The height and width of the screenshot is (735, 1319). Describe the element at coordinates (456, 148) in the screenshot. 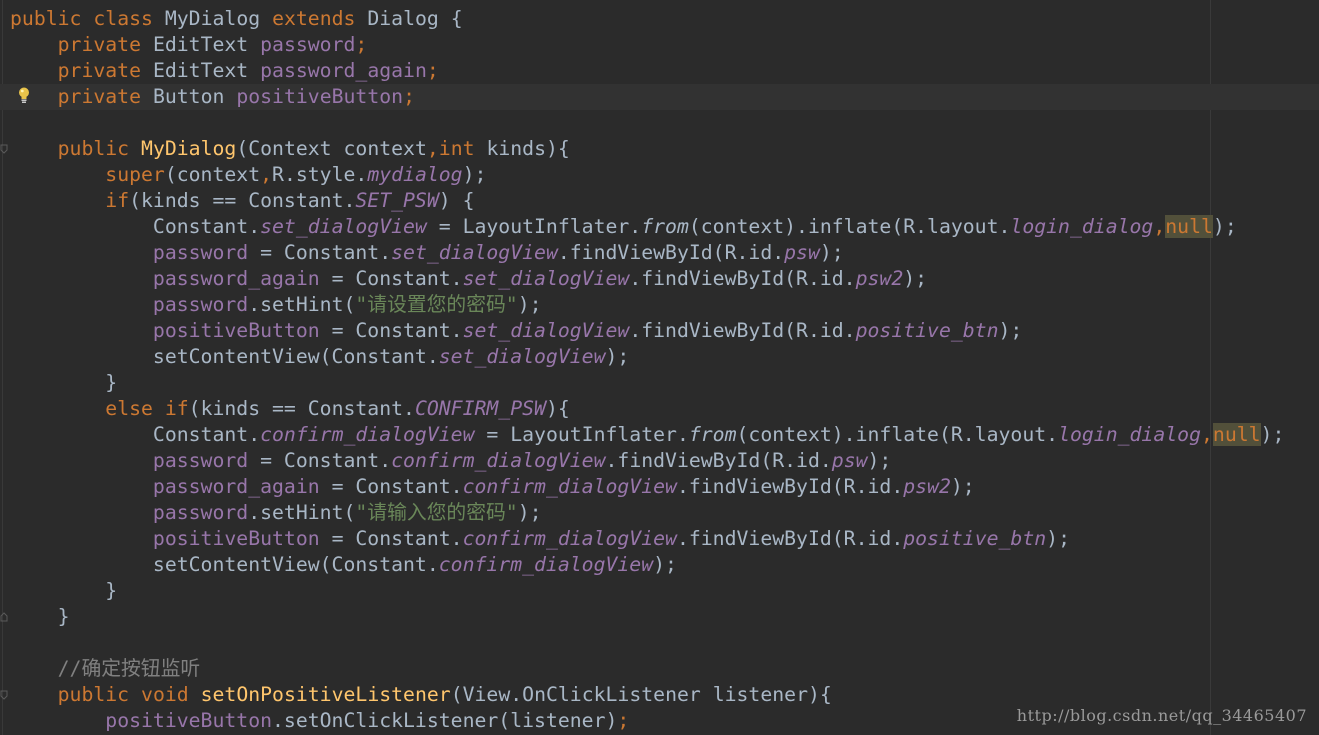

I see `keyword: int` at that location.